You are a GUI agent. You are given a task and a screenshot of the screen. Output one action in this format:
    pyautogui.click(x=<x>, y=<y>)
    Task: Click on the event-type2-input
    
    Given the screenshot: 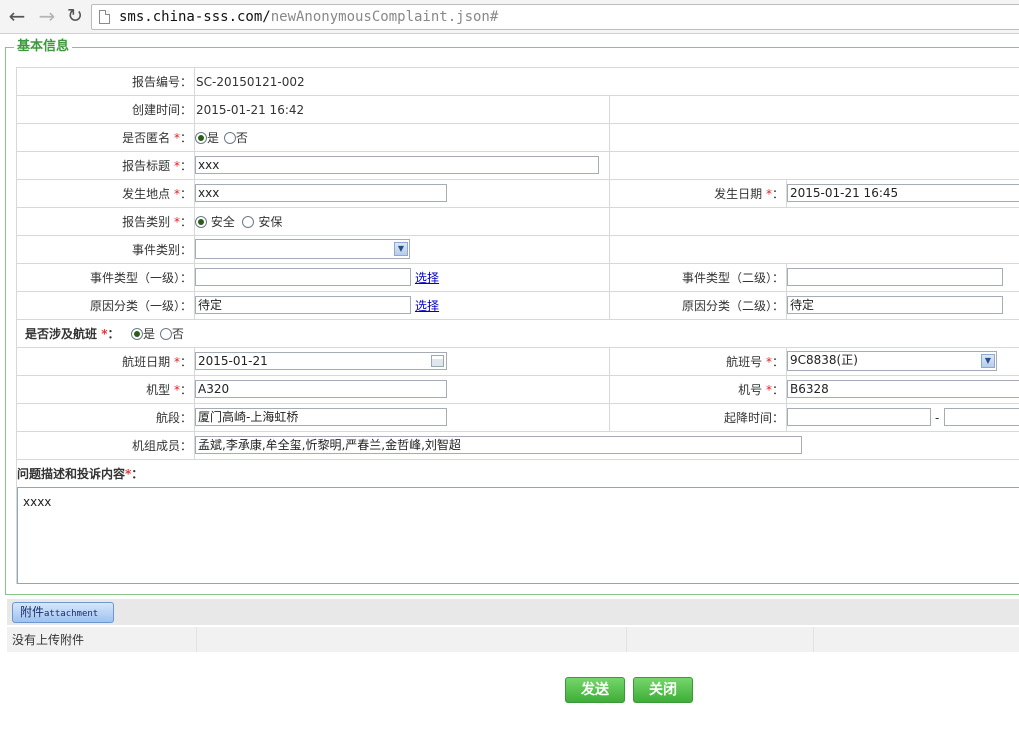 What is the action you would take?
    pyautogui.click(x=895, y=277)
    